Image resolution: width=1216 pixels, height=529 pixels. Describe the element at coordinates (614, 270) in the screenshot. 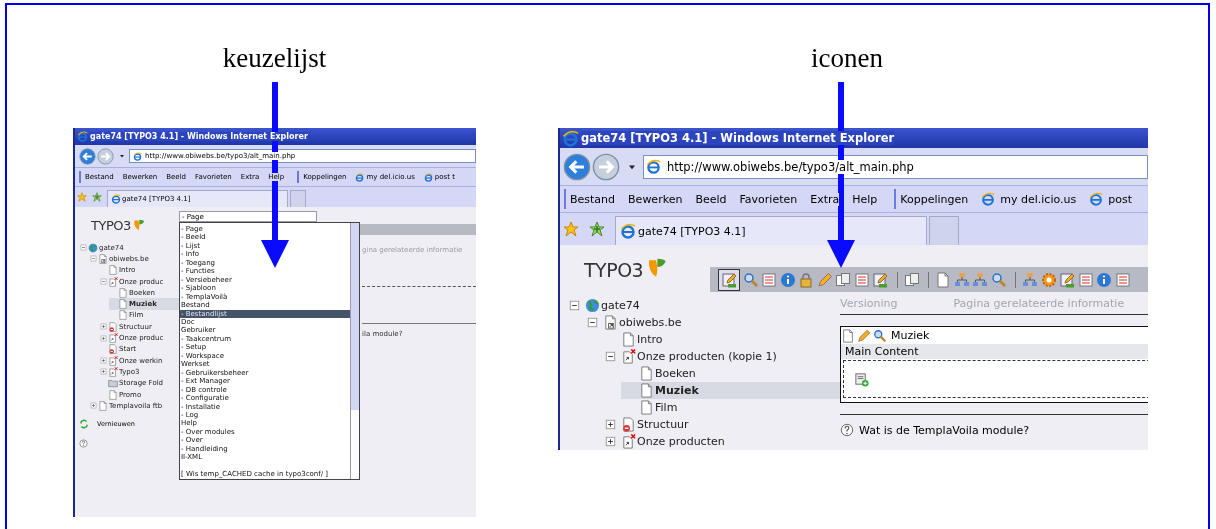

I see `logo-text: TYPO3` at that location.